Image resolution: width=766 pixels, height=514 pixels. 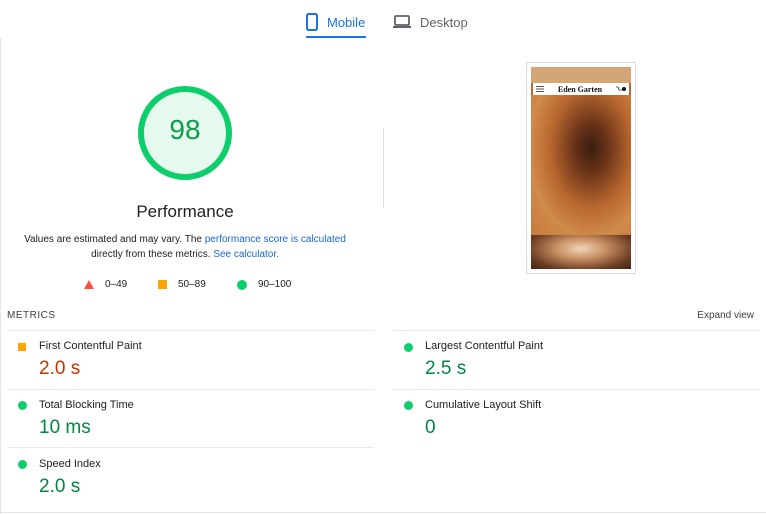 I want to click on phone-icon, so click(x=312, y=22).